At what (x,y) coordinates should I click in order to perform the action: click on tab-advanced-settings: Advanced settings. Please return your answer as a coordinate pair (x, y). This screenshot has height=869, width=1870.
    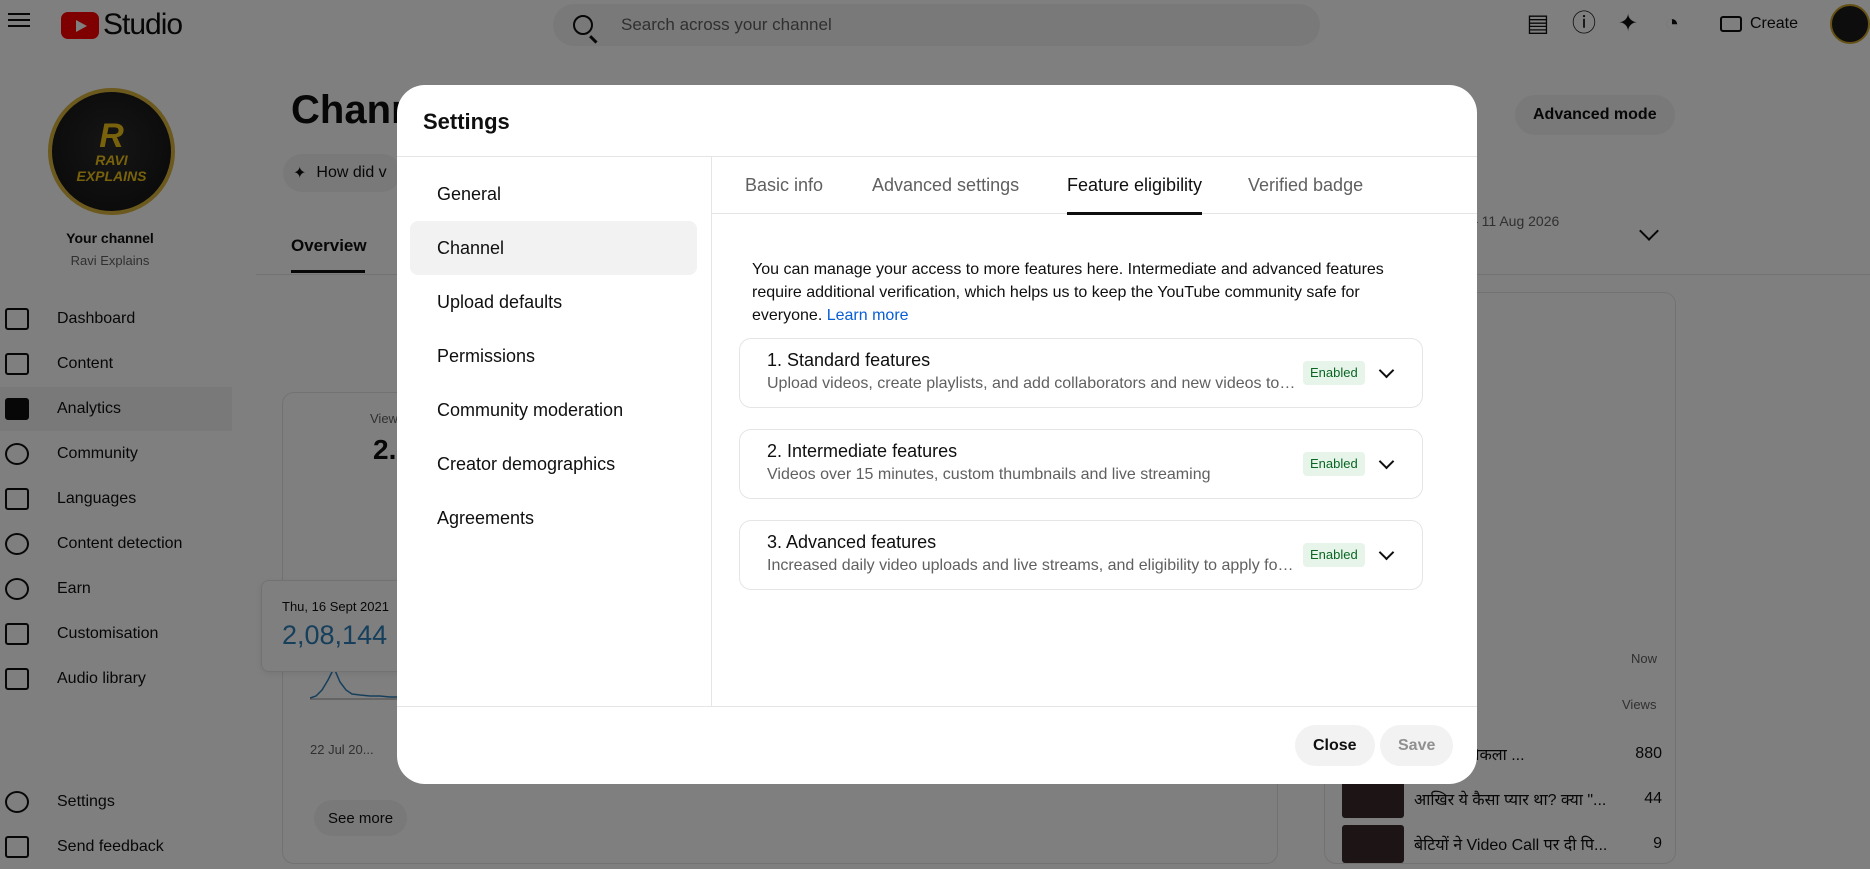
    Looking at the image, I should click on (945, 185).